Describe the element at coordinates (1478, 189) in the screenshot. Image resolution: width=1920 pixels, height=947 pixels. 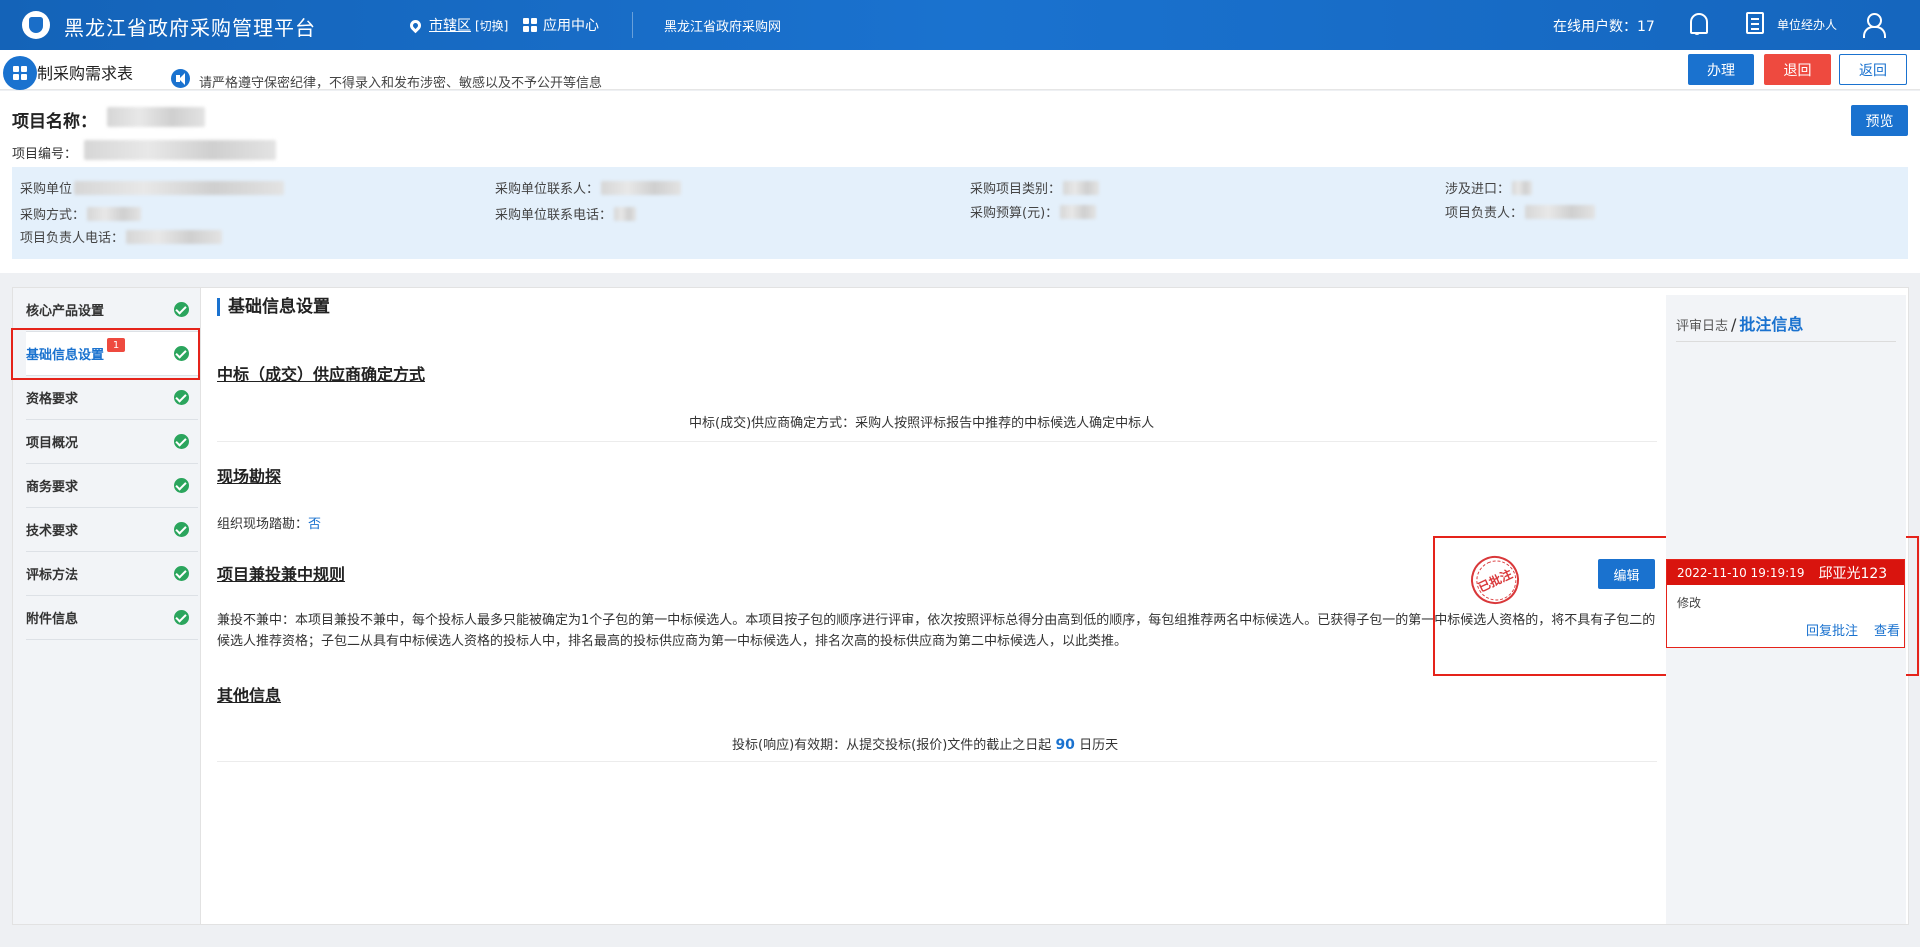
I see `field-label: 涉及进口：` at that location.